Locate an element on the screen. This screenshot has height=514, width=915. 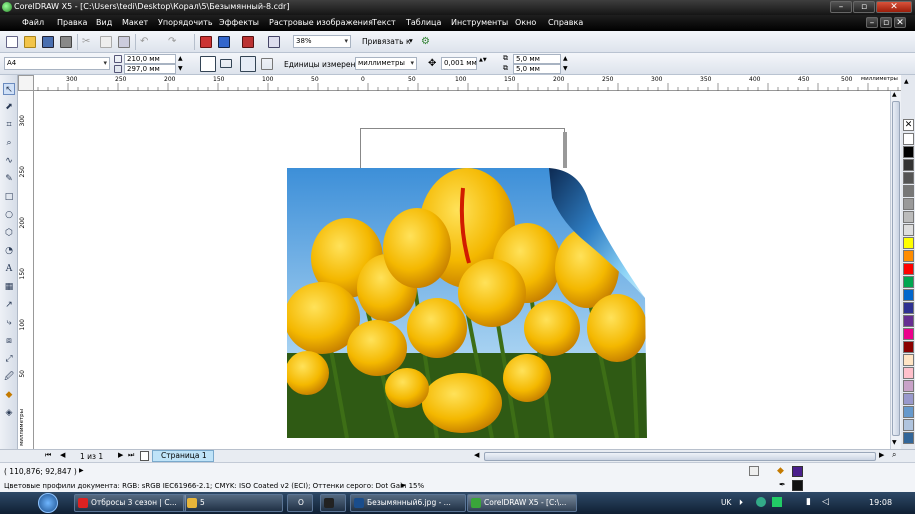
menu-table: Таблица is located at coordinates (423, 22).